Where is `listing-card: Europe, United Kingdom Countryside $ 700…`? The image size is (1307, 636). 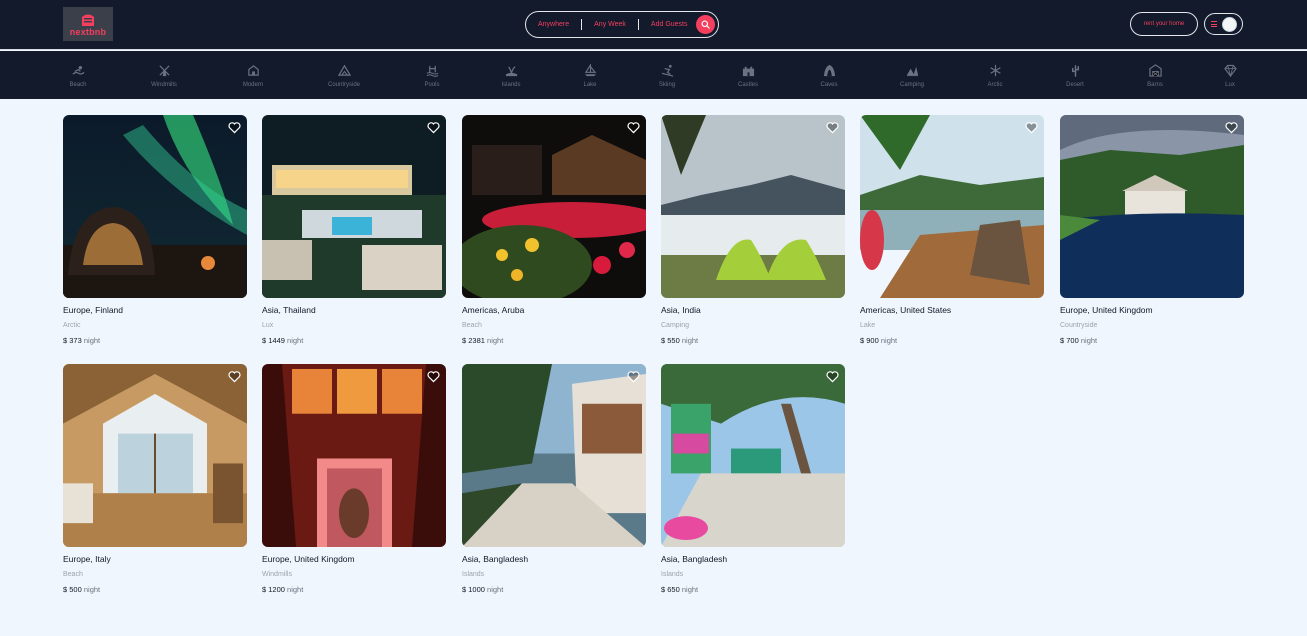 listing-card: Europe, United Kingdom Countryside $ 700… is located at coordinates (1152, 233).